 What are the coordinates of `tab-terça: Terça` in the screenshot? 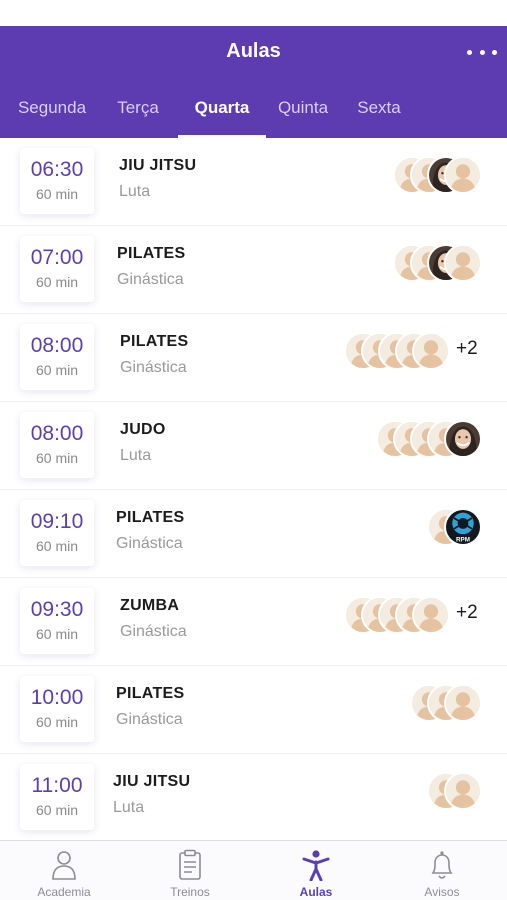 It's located at (138, 118).